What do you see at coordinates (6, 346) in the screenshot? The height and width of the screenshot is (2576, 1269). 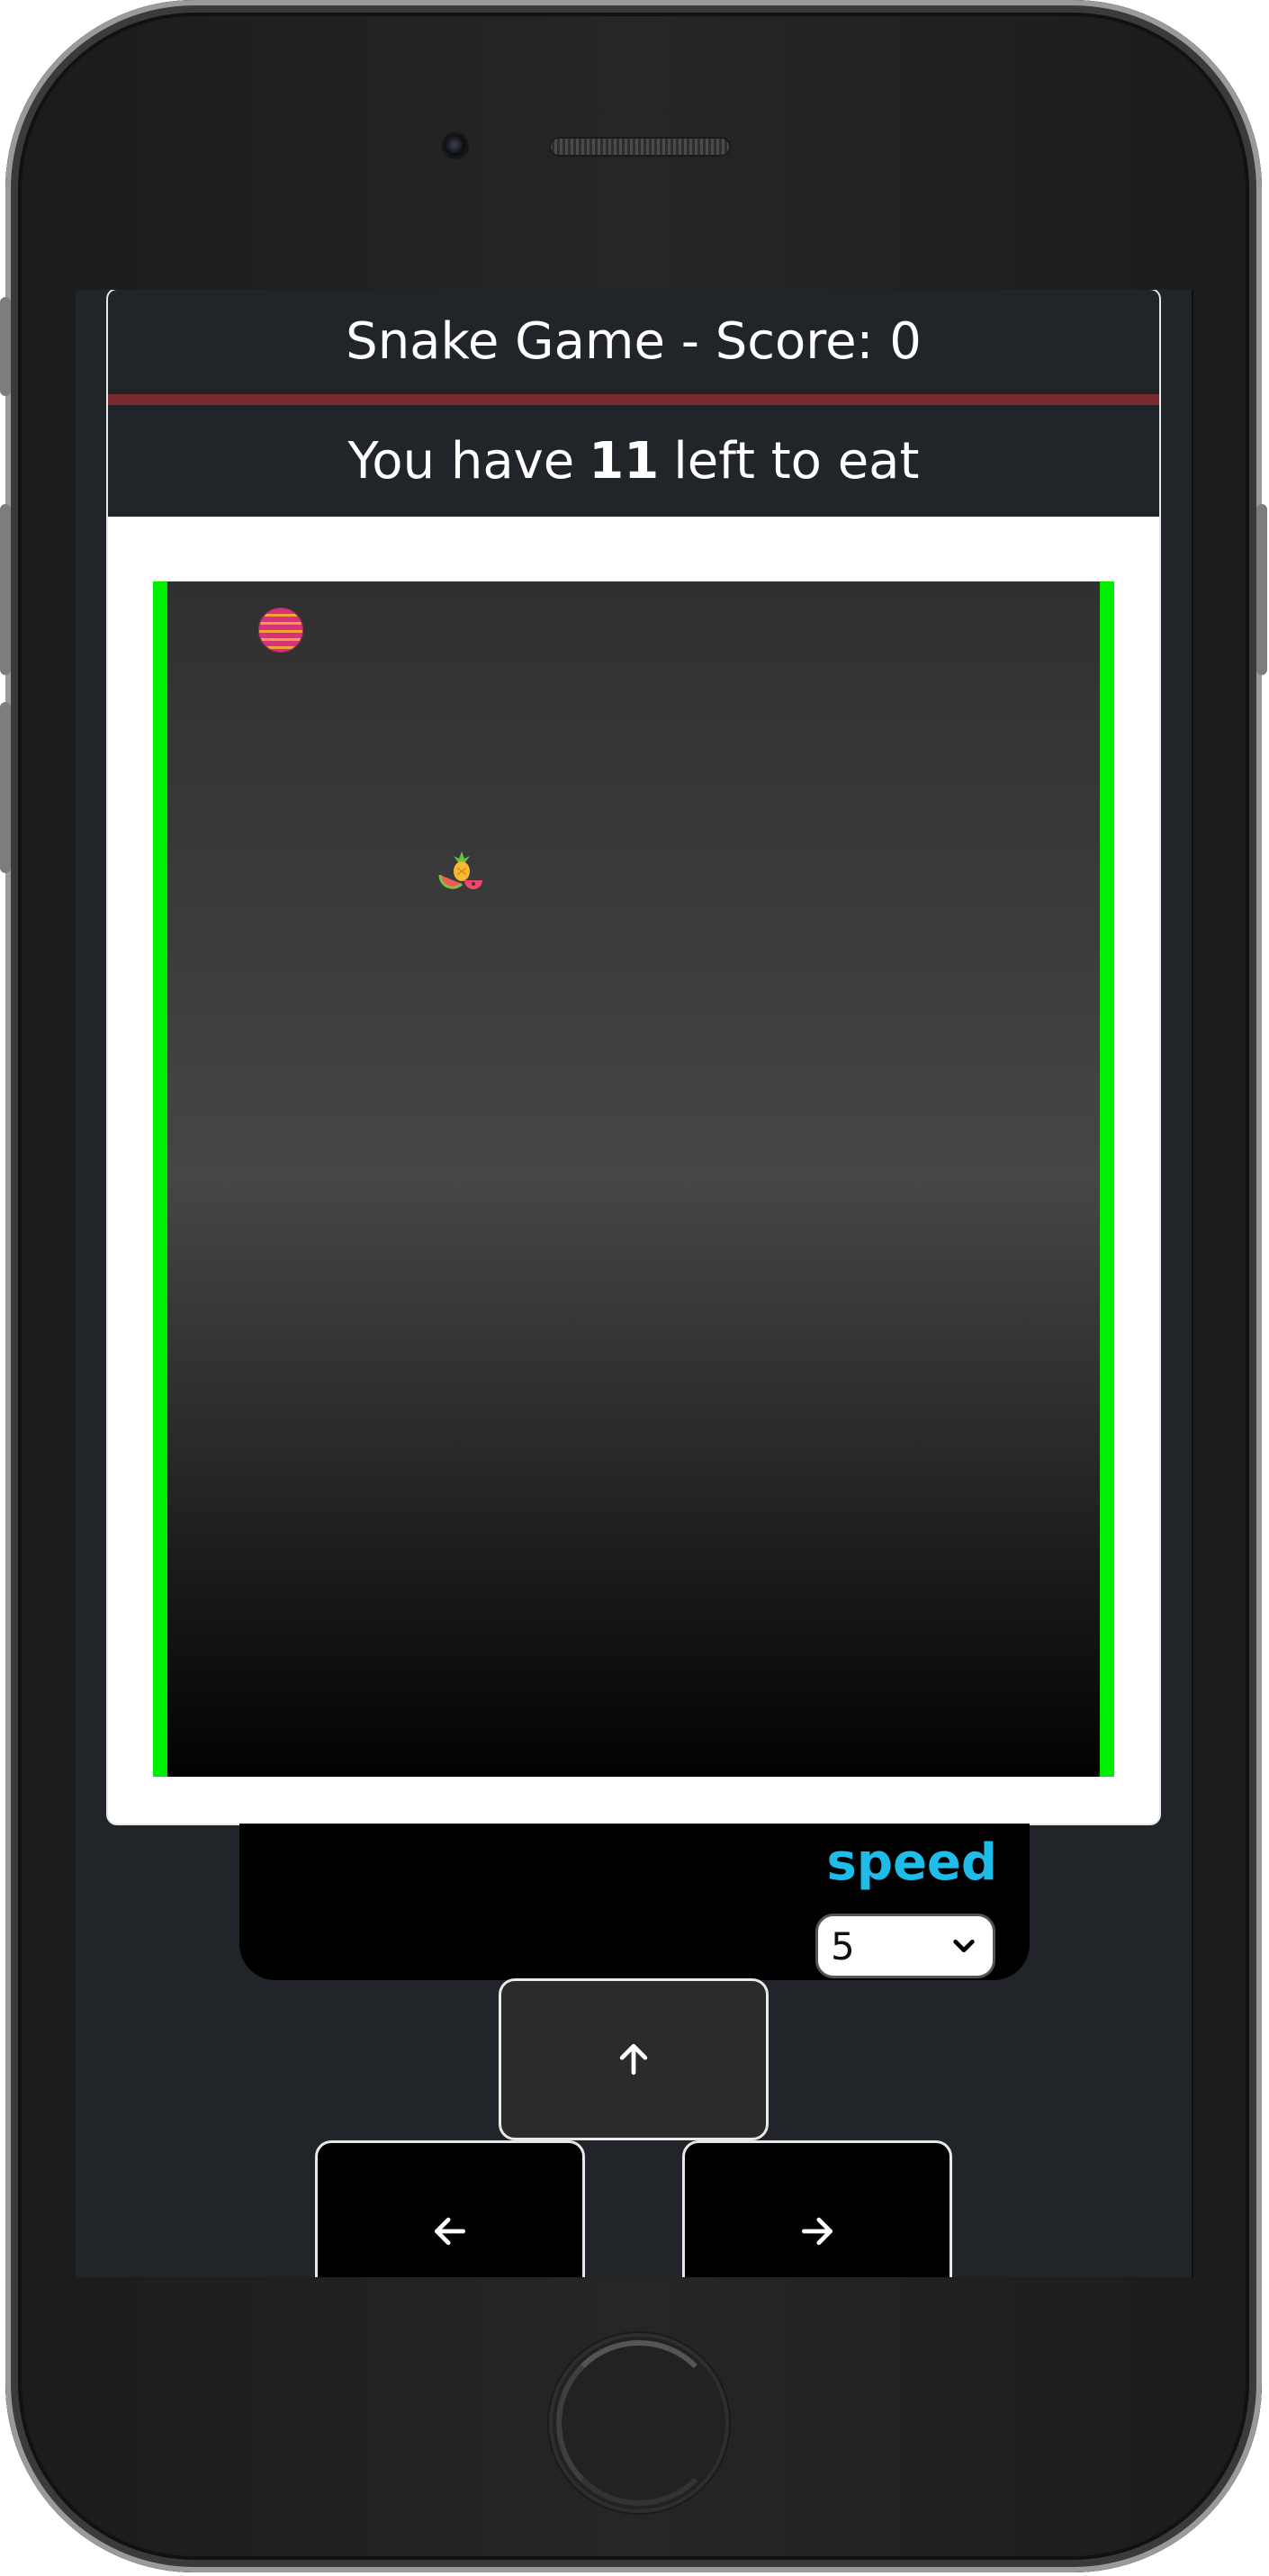 I see `silent-switch` at bounding box center [6, 346].